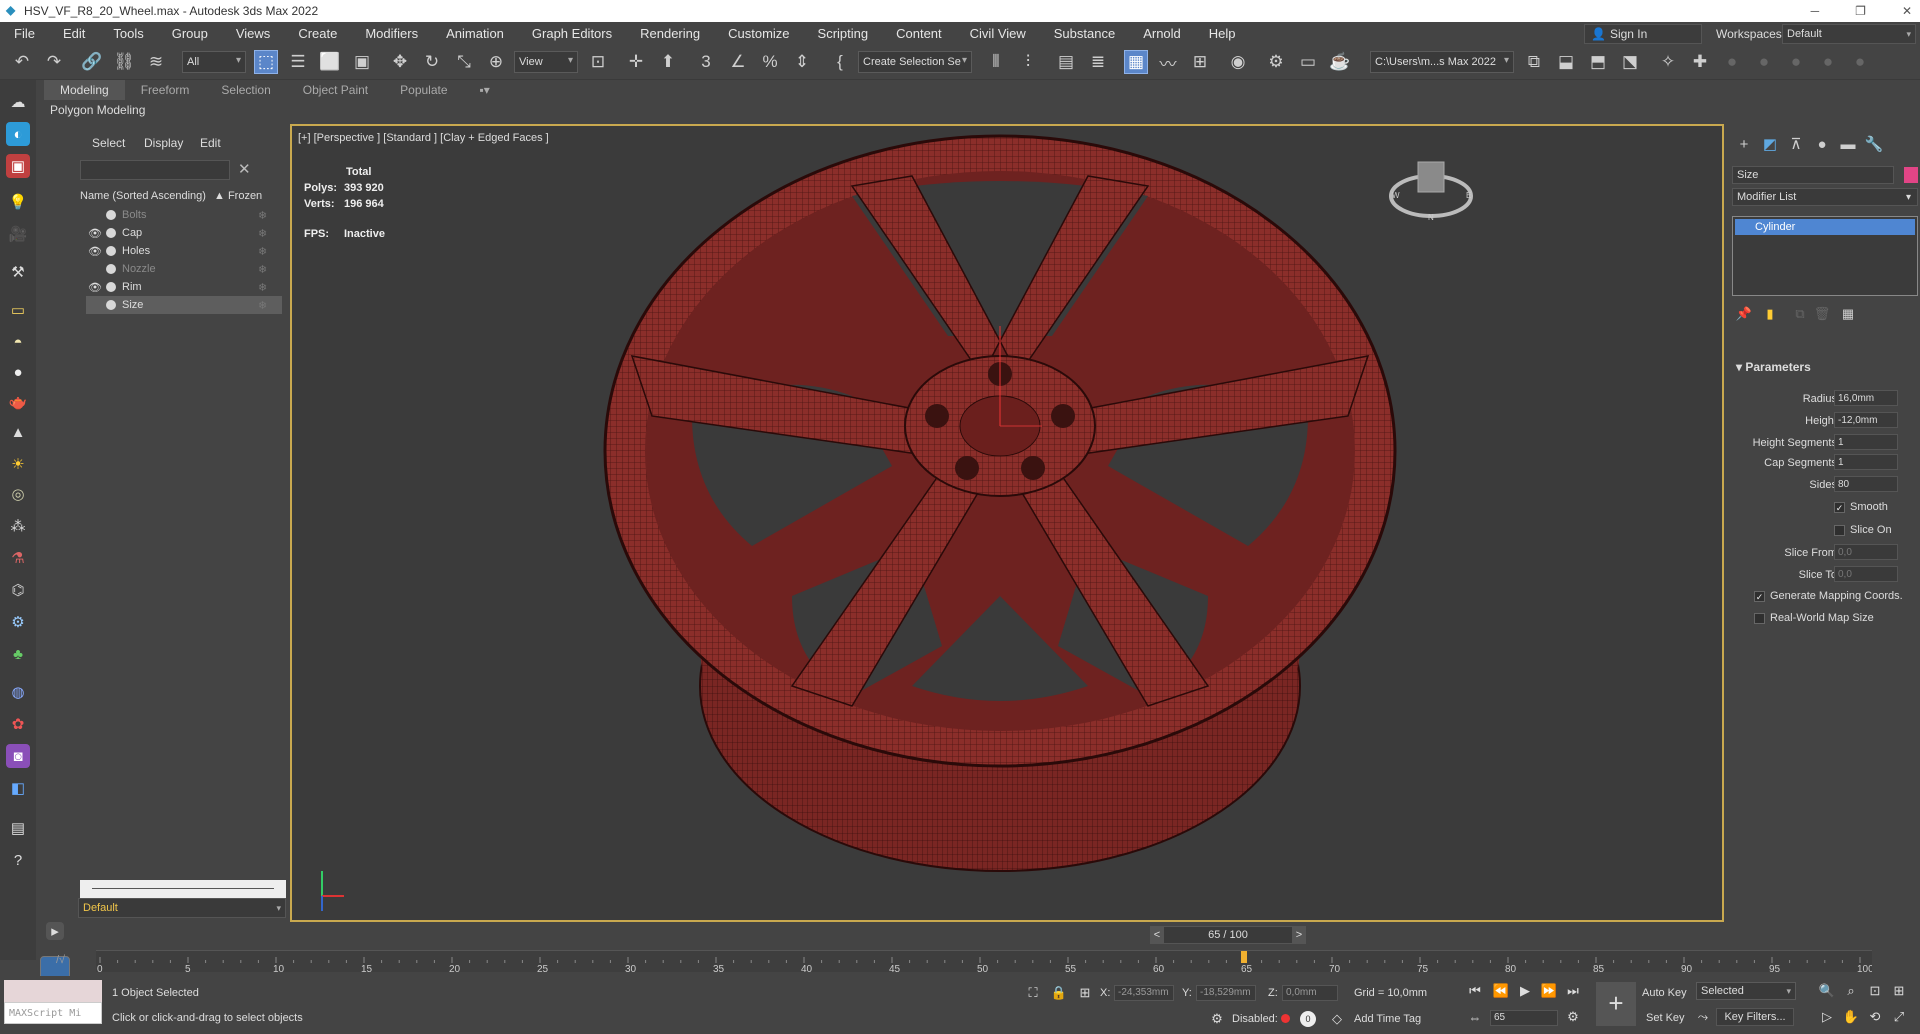 The height and width of the screenshot is (1034, 1920). What do you see at coordinates (432, 62) in the screenshot?
I see `rotate-icon: ↻` at bounding box center [432, 62].